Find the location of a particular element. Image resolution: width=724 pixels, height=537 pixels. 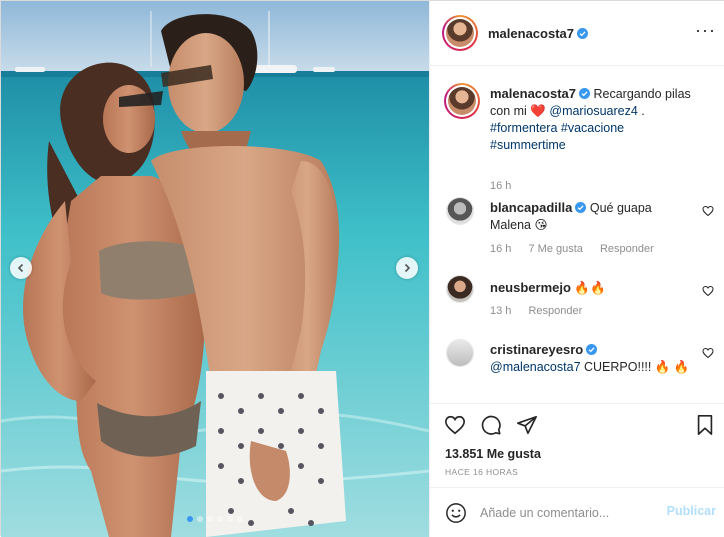

paper-plane-icon is located at coordinates (527, 425).